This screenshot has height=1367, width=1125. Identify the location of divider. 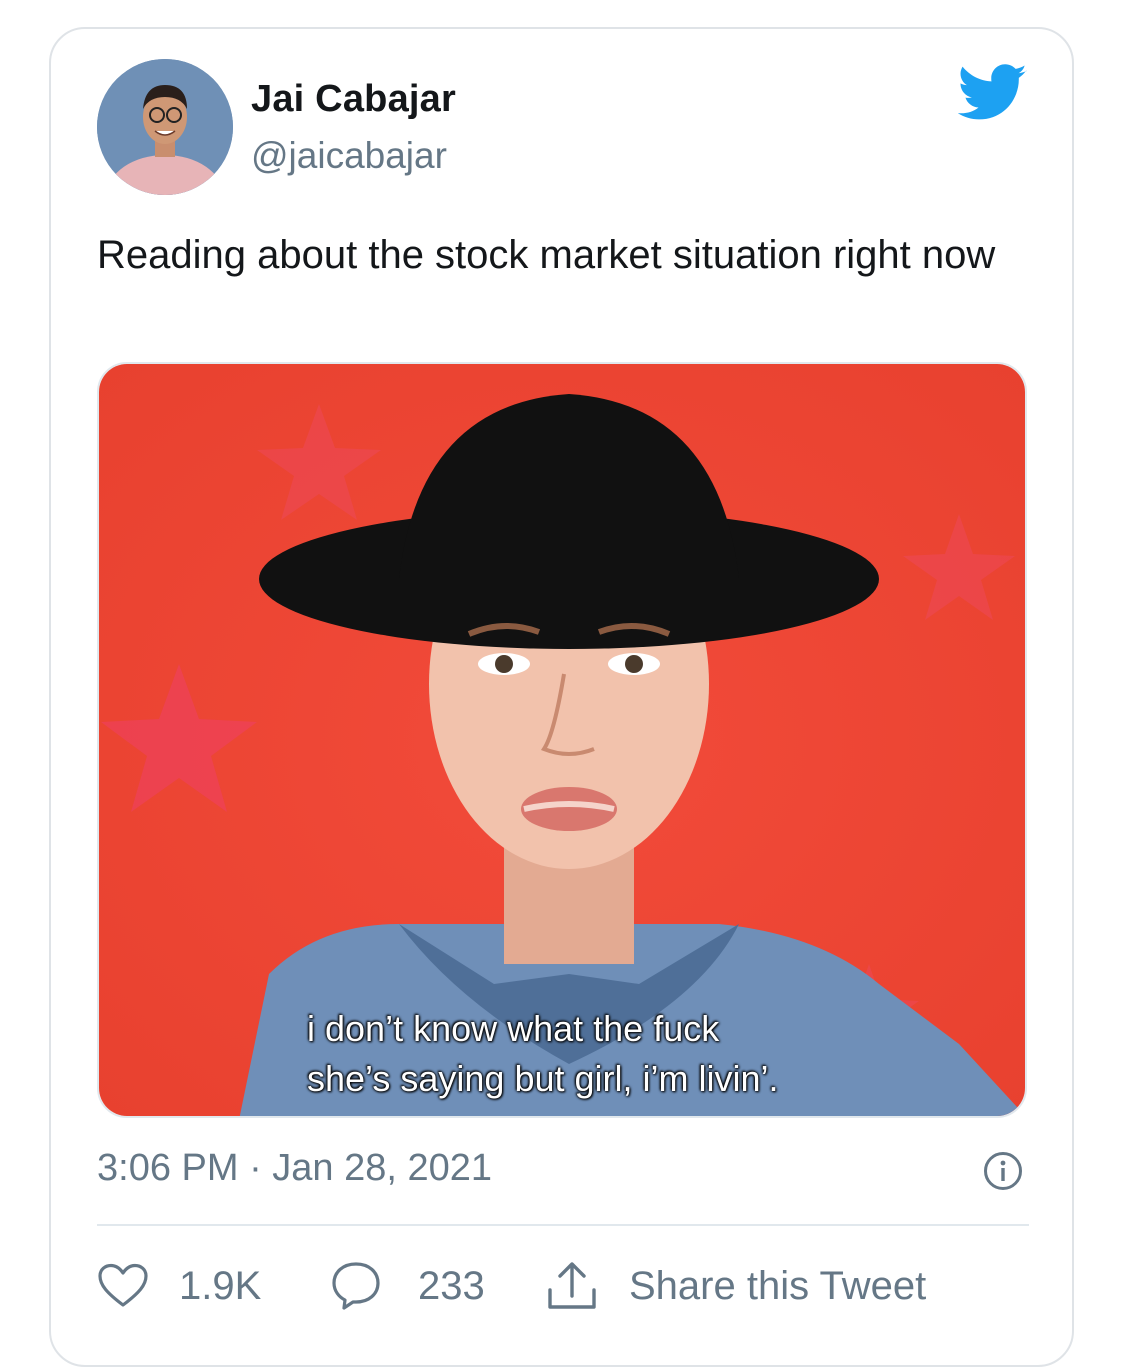
(563, 1225).